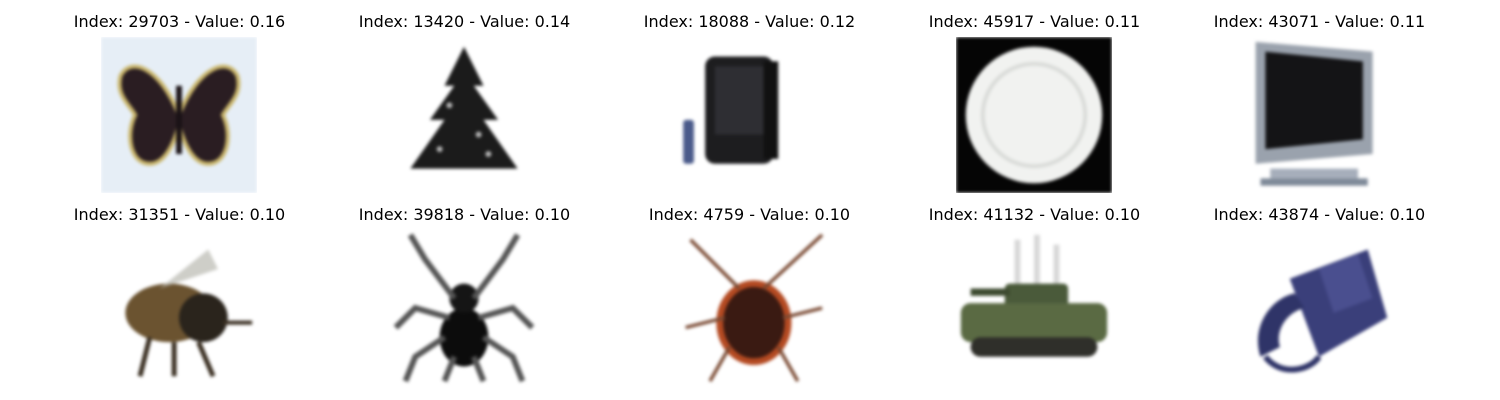  I want to click on image-panel: Index: 29703 - Value: 0.16, so click(179, 102).